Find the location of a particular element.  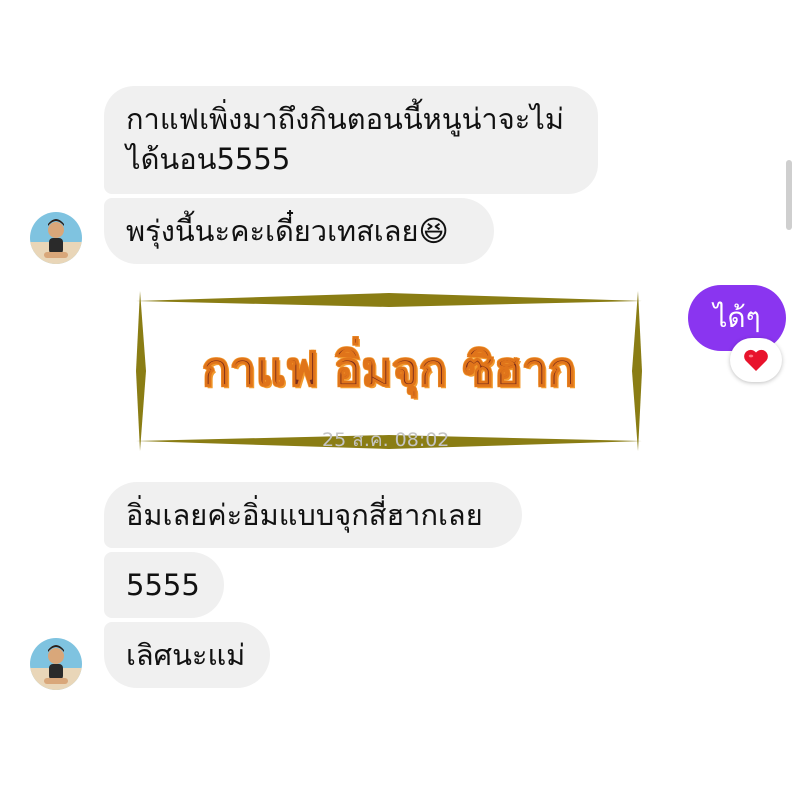

message-bubble: เลิศนะแม่ is located at coordinates (187, 655).